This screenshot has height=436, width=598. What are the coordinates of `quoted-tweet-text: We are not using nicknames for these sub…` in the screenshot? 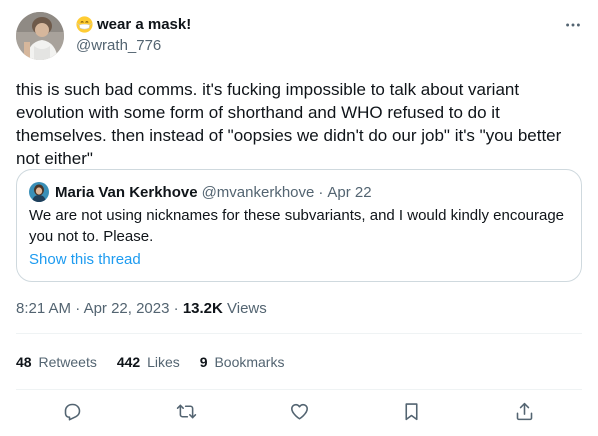 It's located at (297, 226).